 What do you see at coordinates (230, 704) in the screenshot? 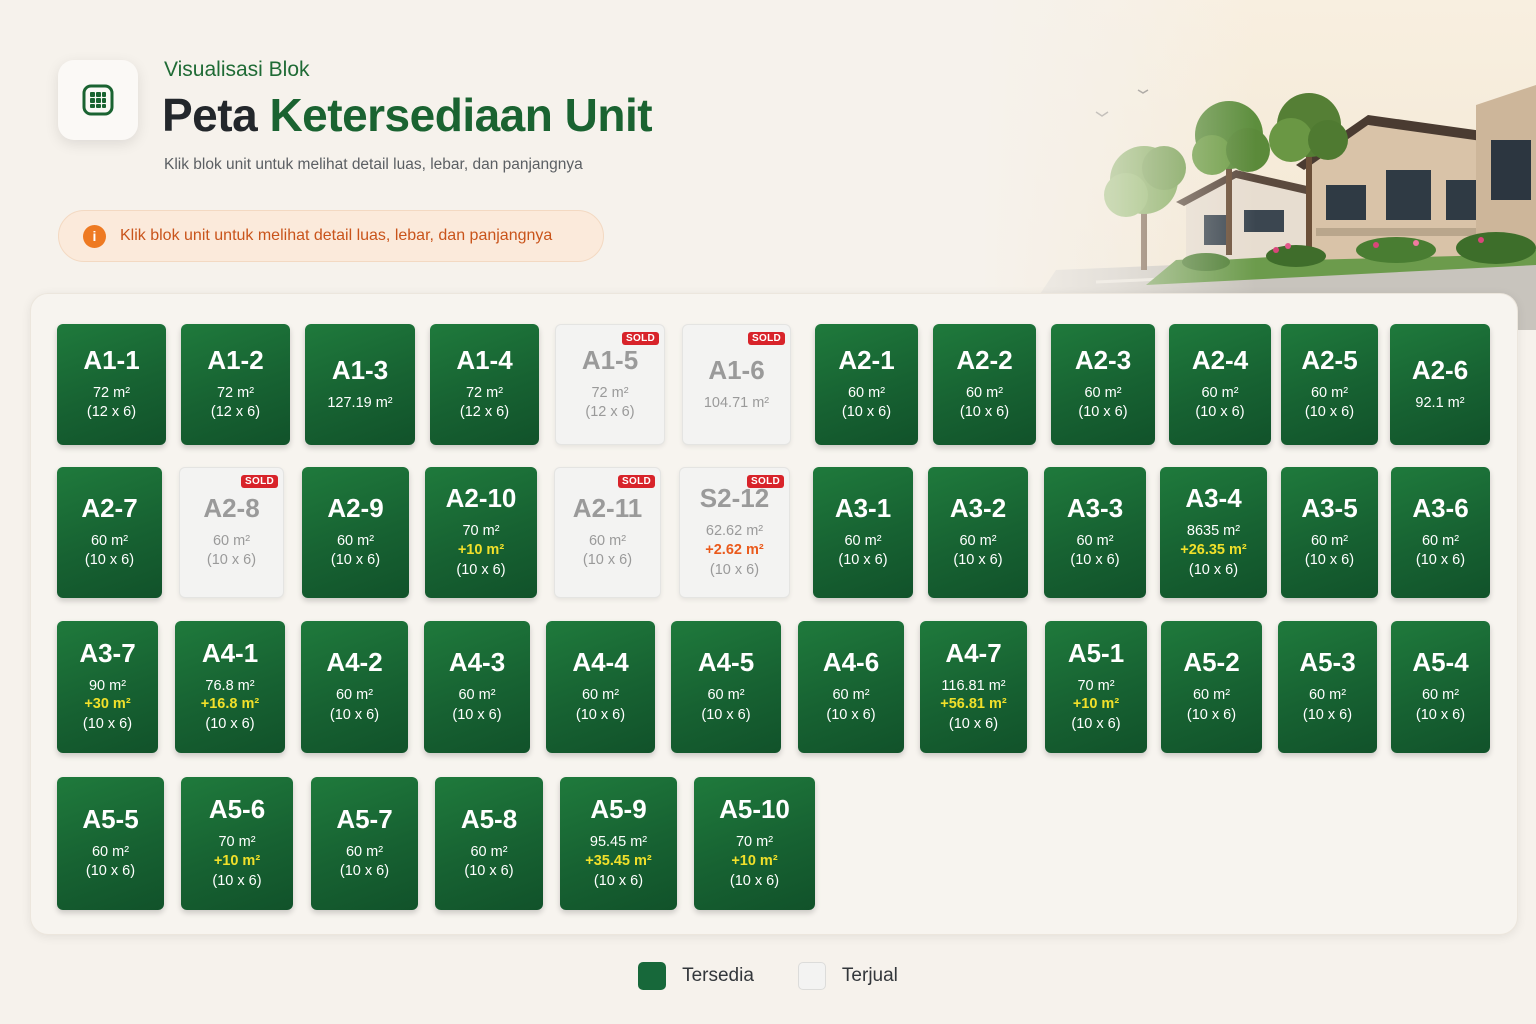
I see `unit-extra-area: +16.8 m²` at bounding box center [230, 704].